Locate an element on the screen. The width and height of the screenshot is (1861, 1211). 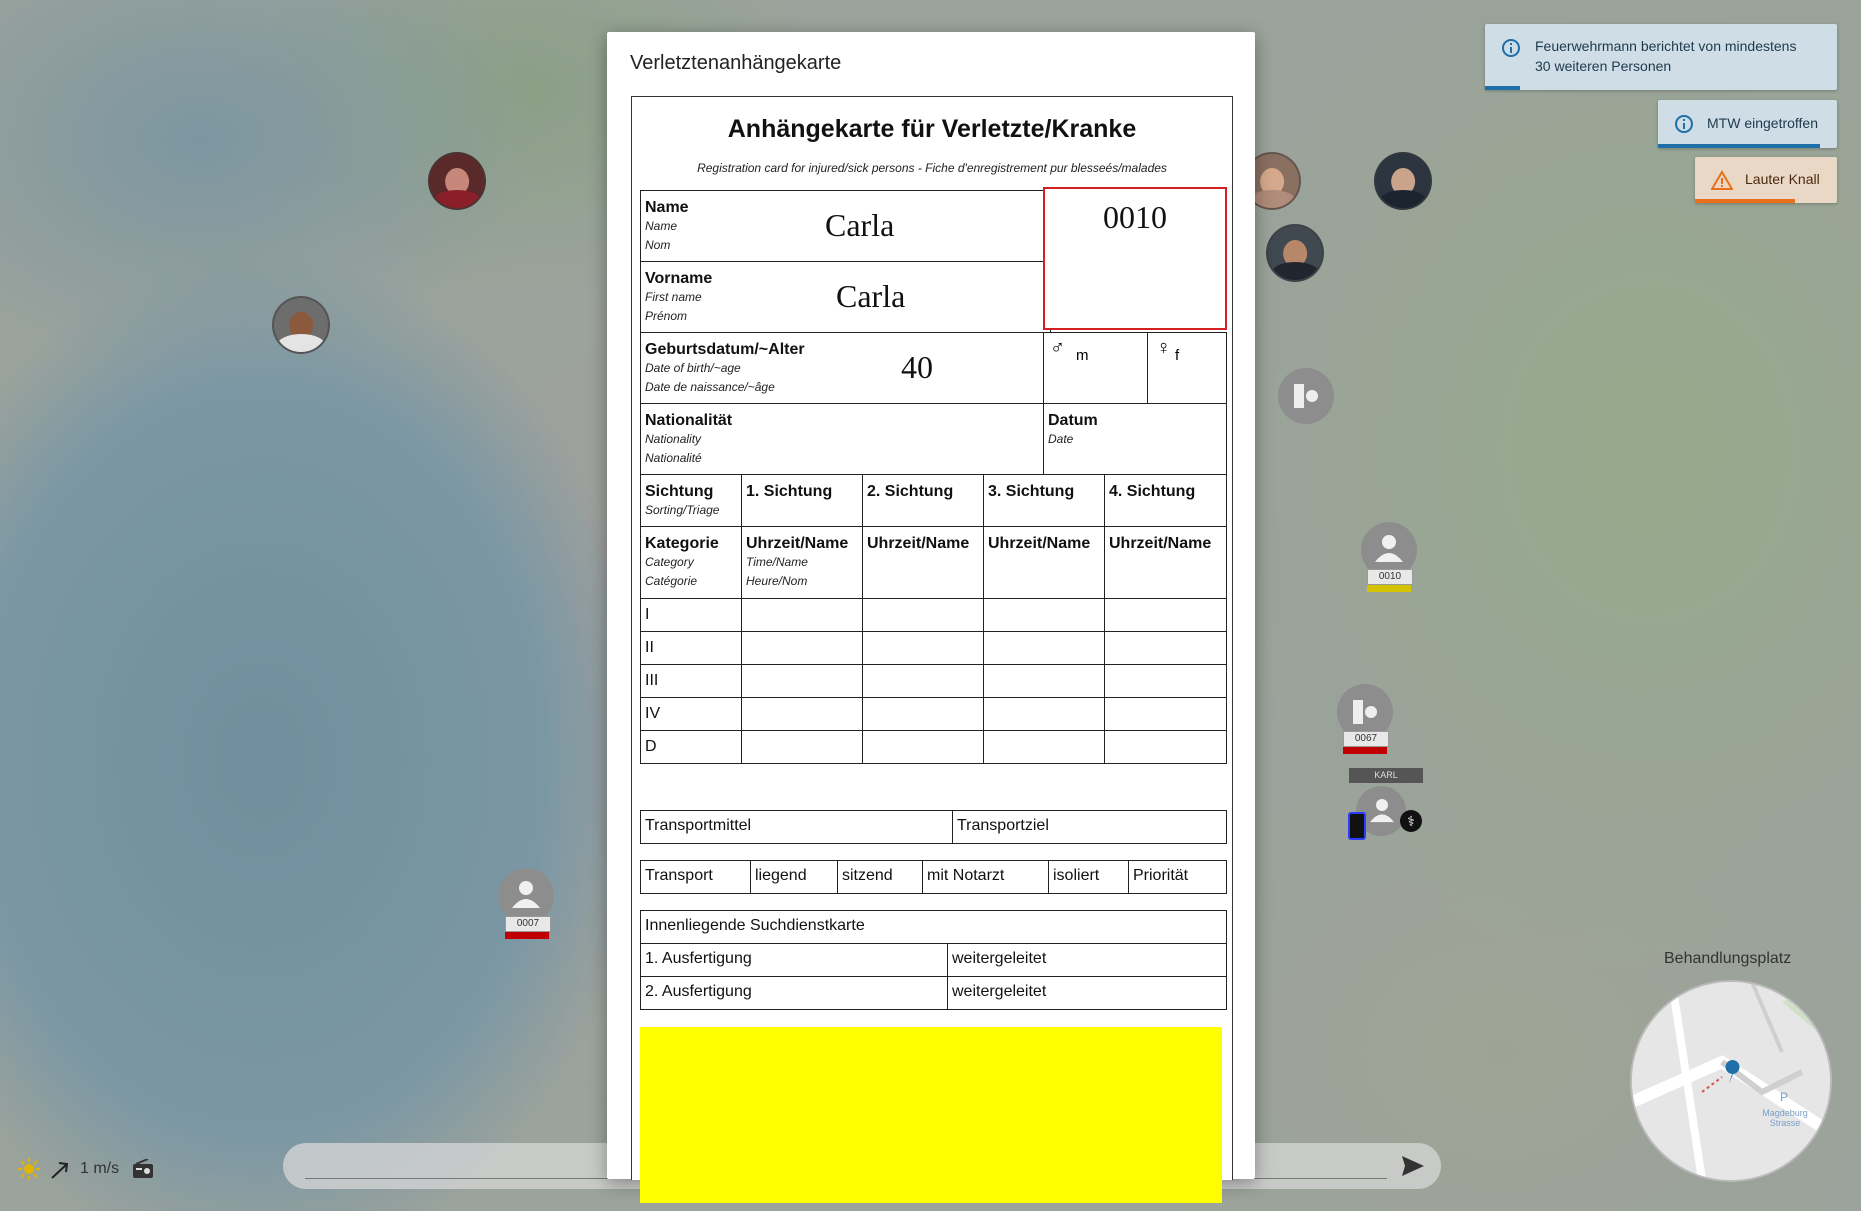
triage-col-4: 4. Sichtung is located at coordinates (1165, 500).